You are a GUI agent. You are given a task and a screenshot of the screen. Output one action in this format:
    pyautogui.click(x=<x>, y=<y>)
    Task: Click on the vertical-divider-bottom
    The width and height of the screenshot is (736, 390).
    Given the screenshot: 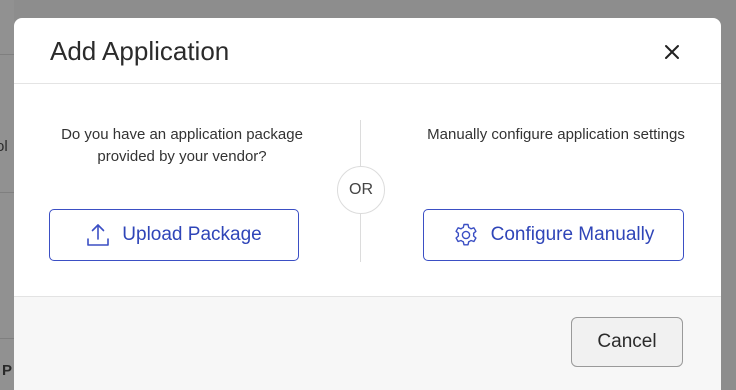 What is the action you would take?
    pyautogui.click(x=360, y=238)
    